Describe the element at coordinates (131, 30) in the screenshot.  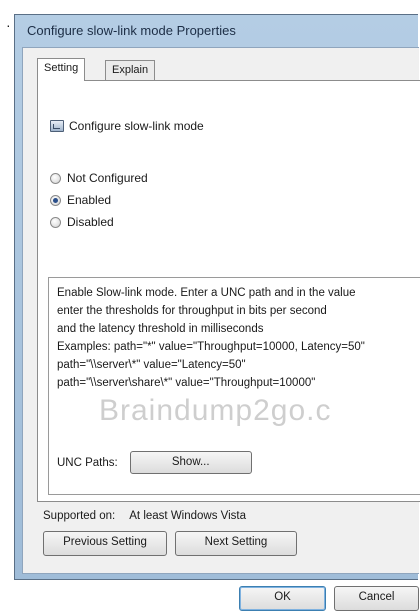
I see `window-title: Configure slow-link mode Properties` at that location.